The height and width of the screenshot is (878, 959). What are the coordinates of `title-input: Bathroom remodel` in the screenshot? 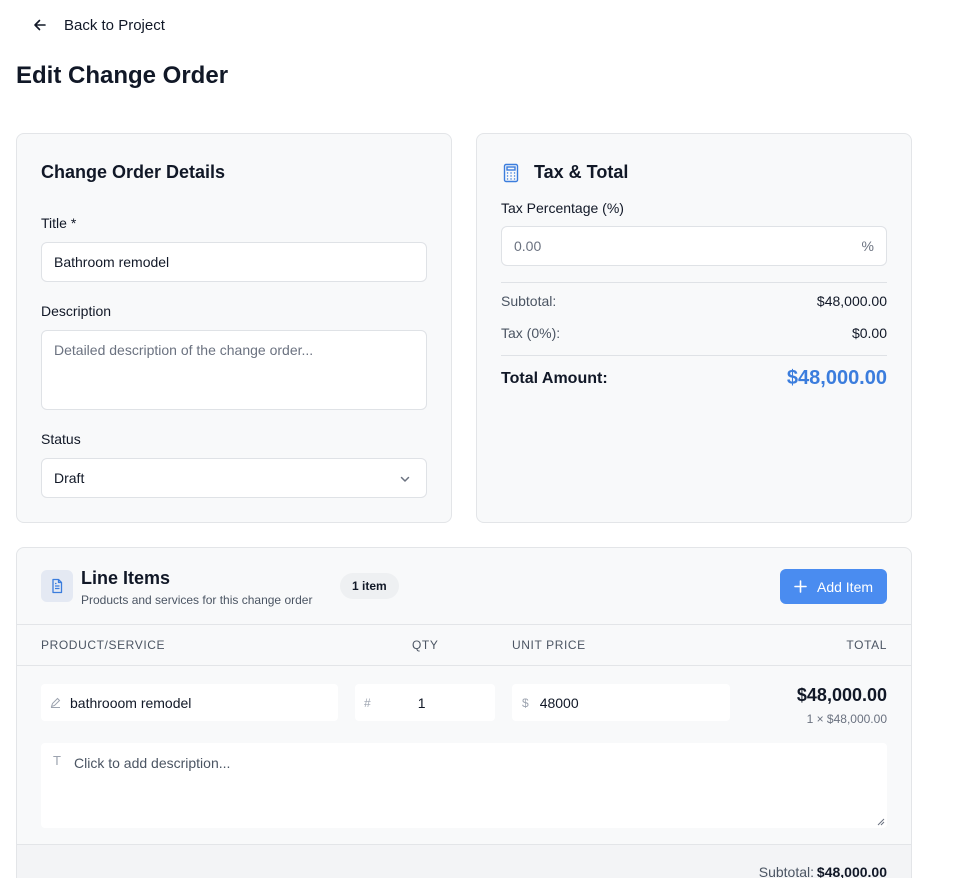 It's located at (234, 262).